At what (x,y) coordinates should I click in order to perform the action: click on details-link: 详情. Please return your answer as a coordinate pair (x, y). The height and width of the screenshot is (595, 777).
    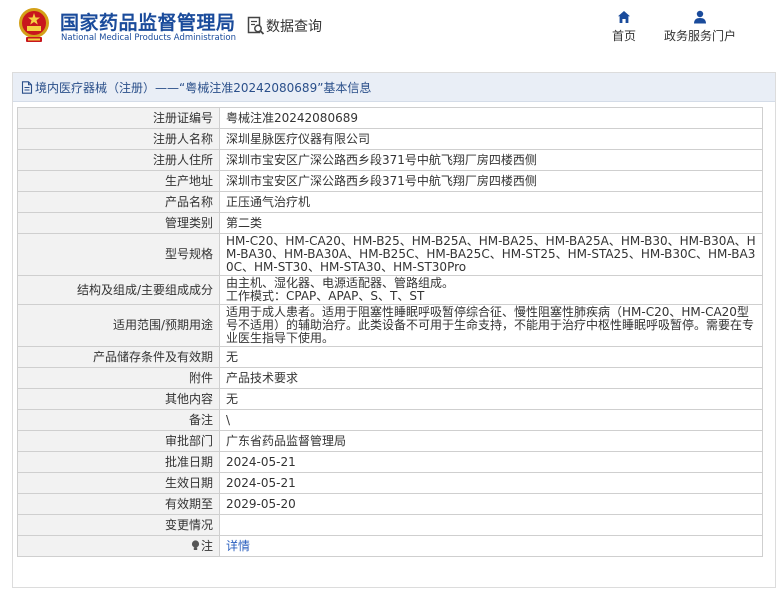
    Looking at the image, I should click on (238, 546).